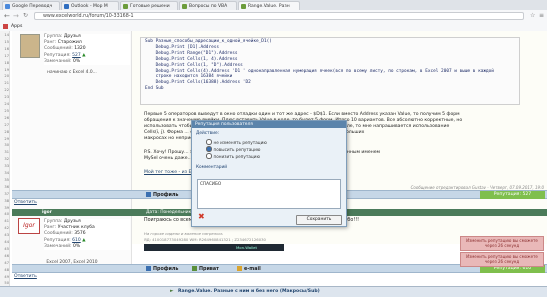 The width and height of the screenshot is (547, 297). Describe the element at coordinates (201, 217) in the screenshot. I see `close-icon: ✖` at that location.